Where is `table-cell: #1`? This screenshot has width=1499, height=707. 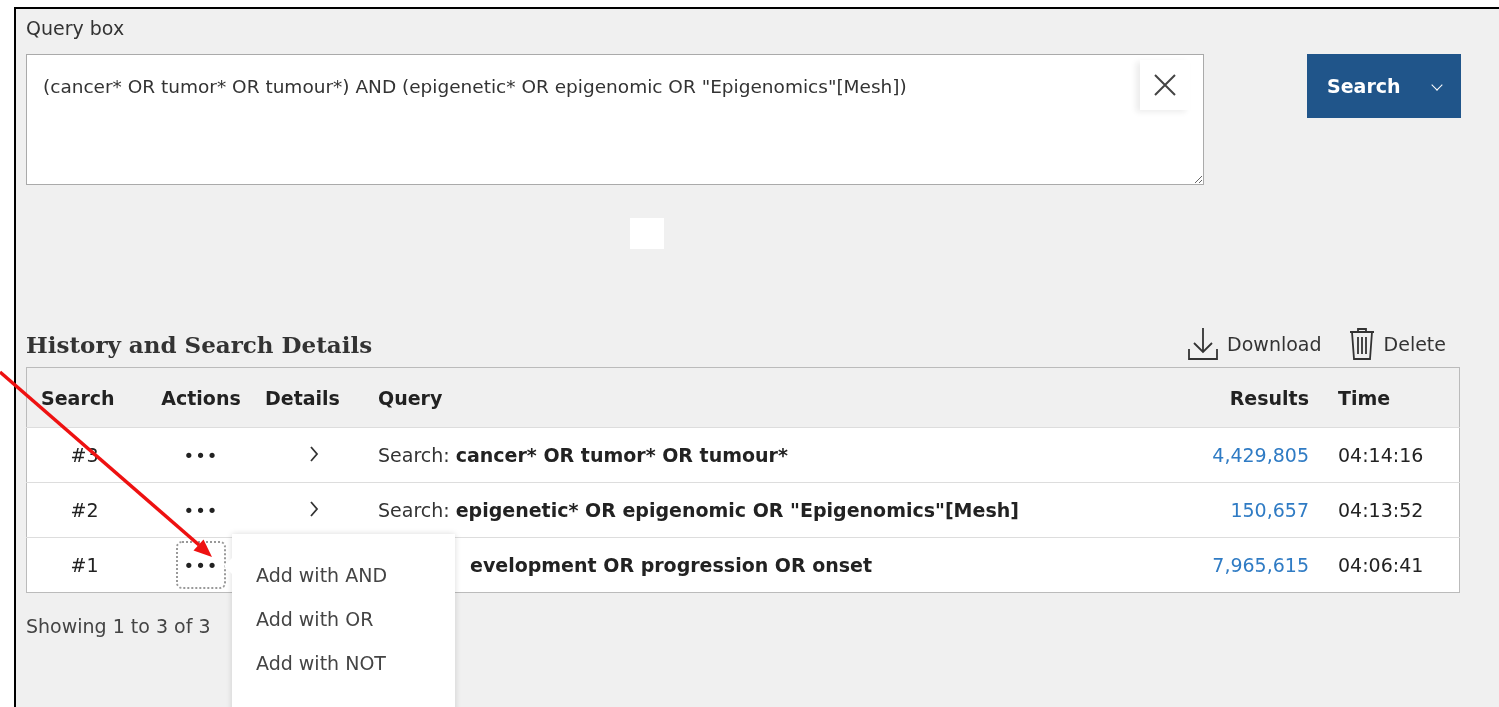 table-cell: #1 is located at coordinates (84, 565).